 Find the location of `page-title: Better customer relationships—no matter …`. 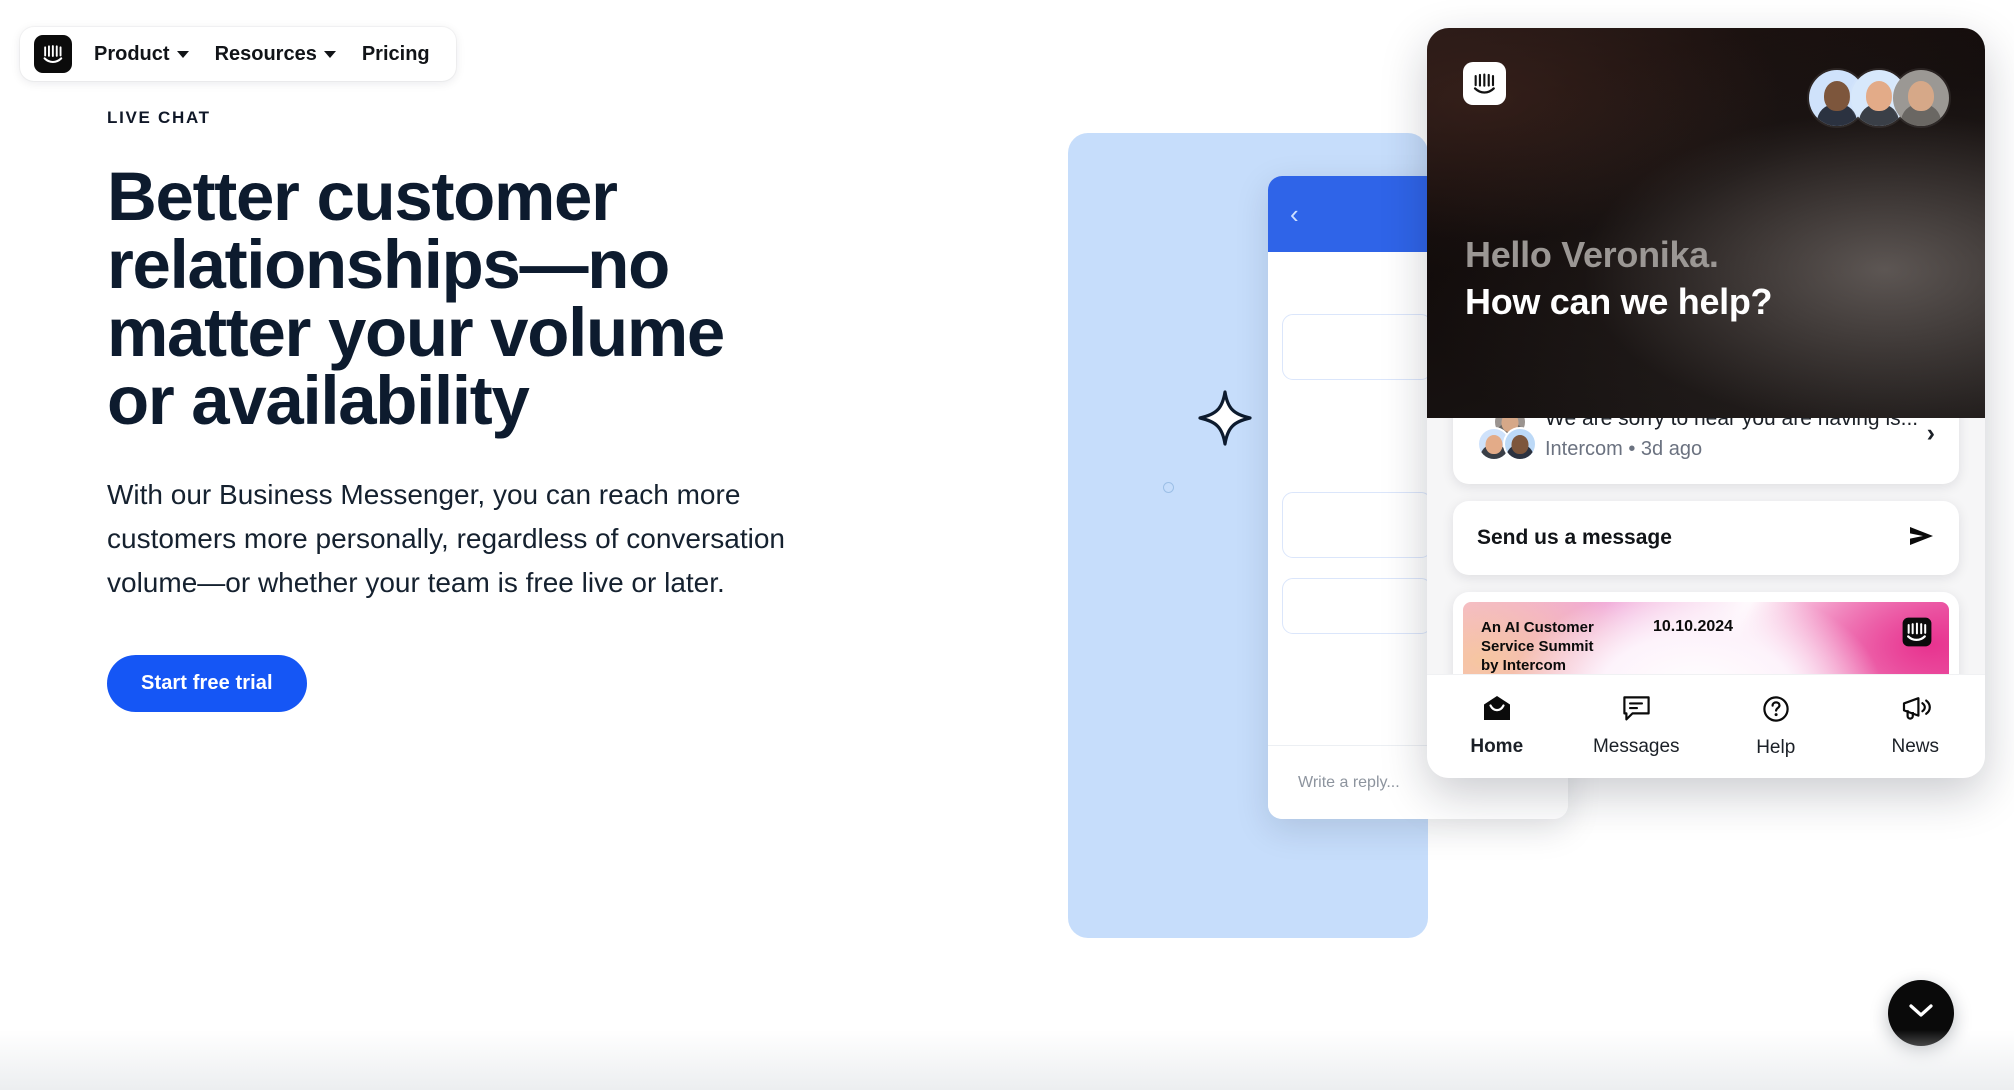

page-title: Better customer relationships—no matter … is located at coordinates (416, 298).